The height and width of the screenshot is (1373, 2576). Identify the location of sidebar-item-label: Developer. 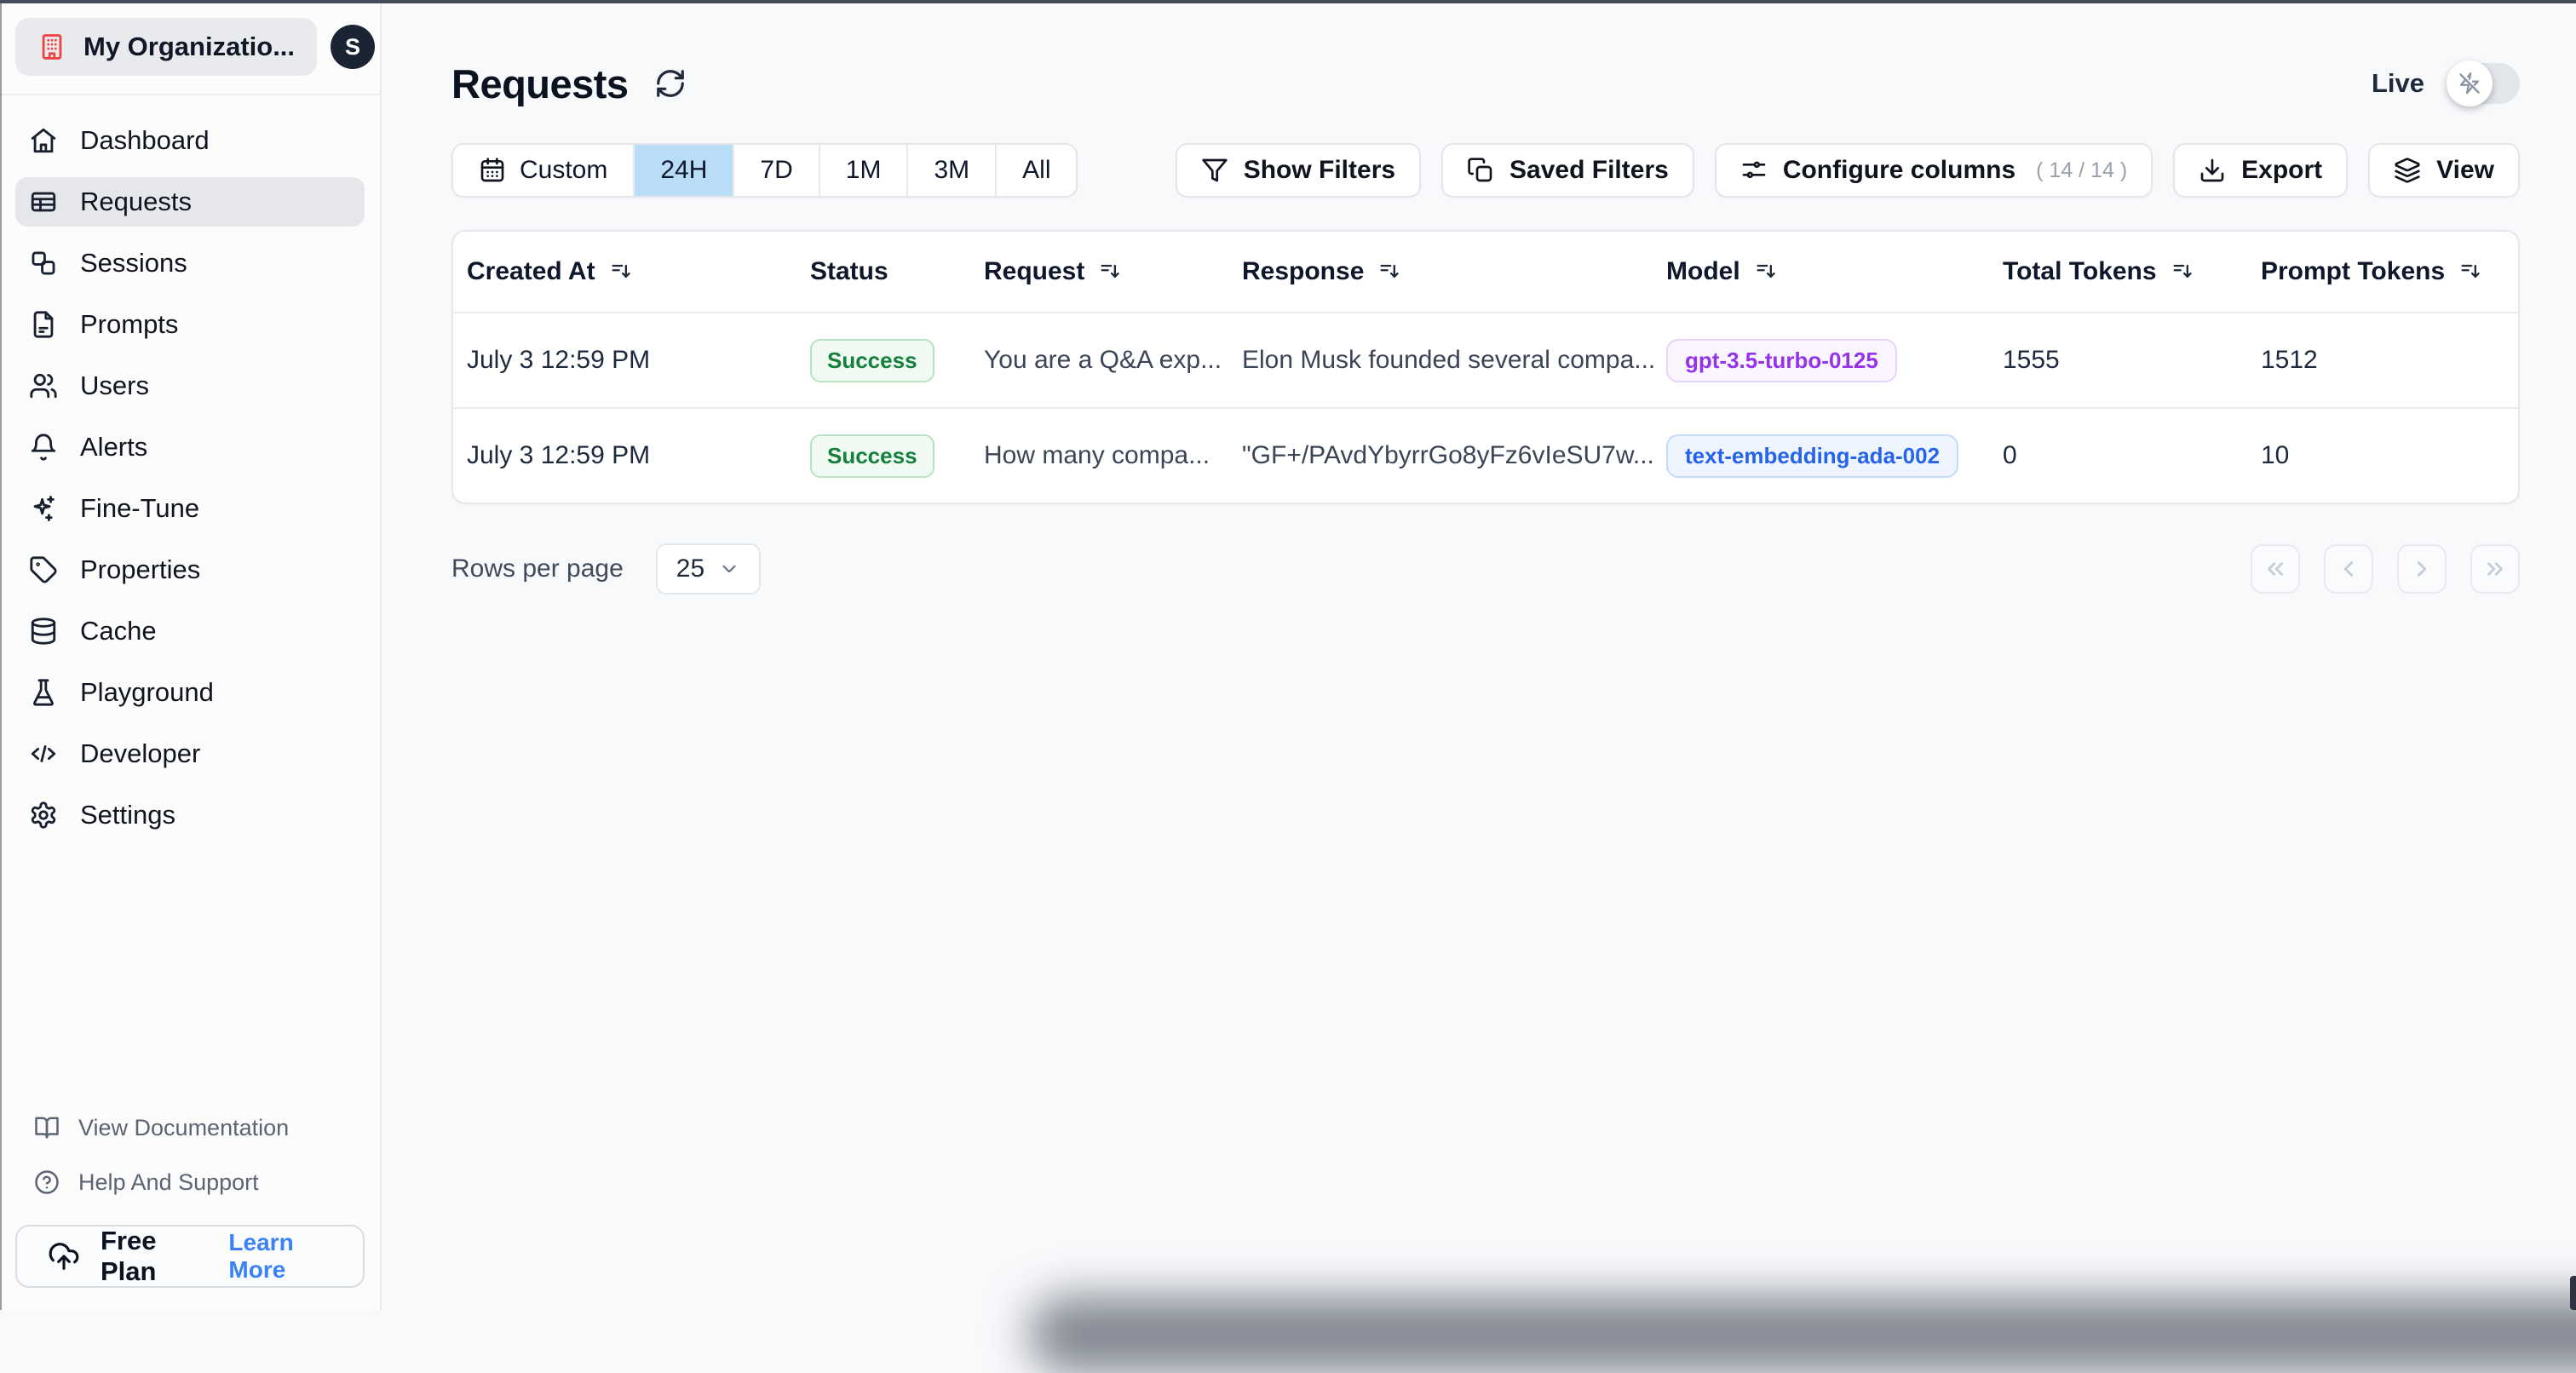
(140, 753).